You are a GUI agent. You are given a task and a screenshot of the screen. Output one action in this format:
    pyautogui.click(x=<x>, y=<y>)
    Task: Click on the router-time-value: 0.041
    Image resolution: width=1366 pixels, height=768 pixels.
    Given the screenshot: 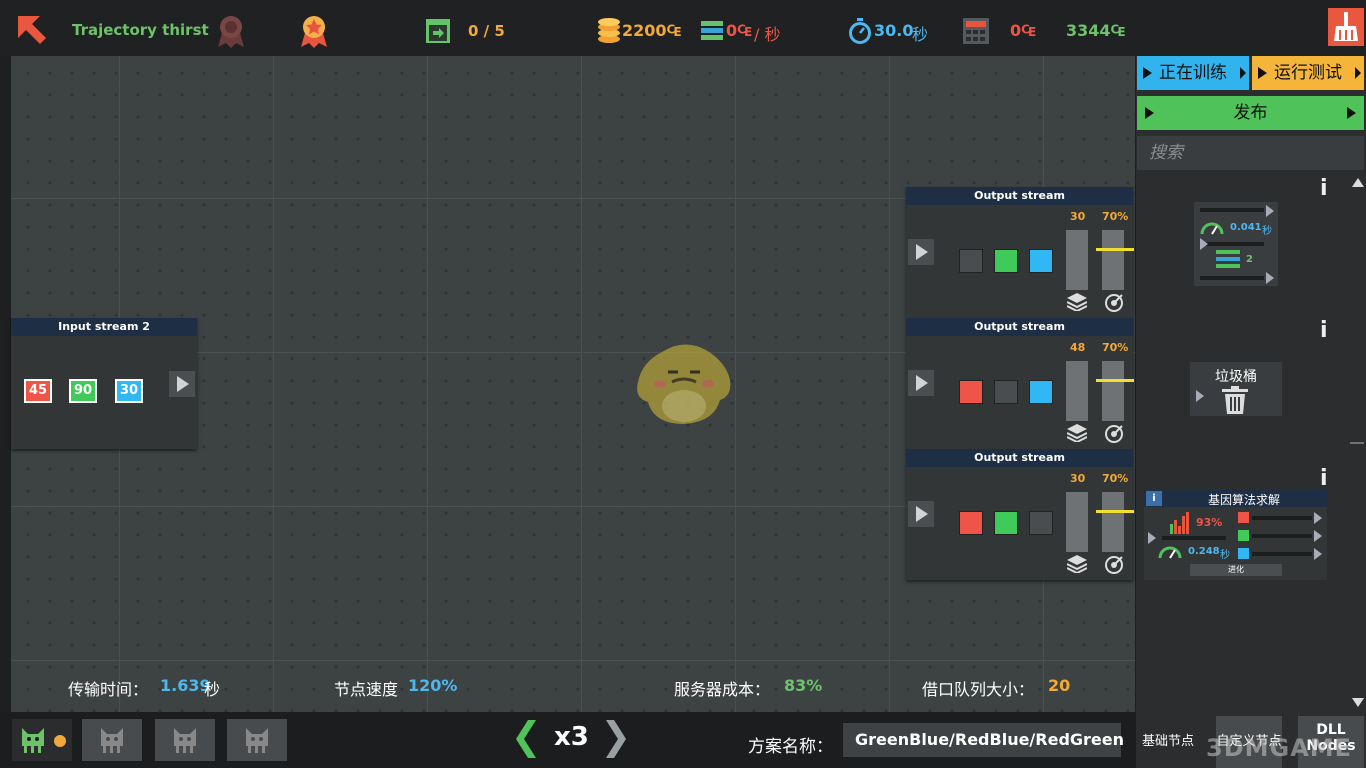 What is the action you would take?
    pyautogui.click(x=1246, y=227)
    